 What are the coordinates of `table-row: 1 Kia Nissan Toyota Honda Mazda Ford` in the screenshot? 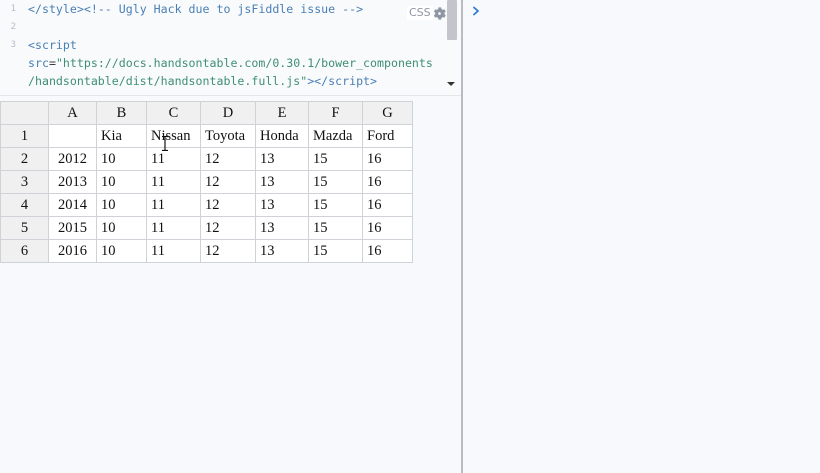 It's located at (206, 136).